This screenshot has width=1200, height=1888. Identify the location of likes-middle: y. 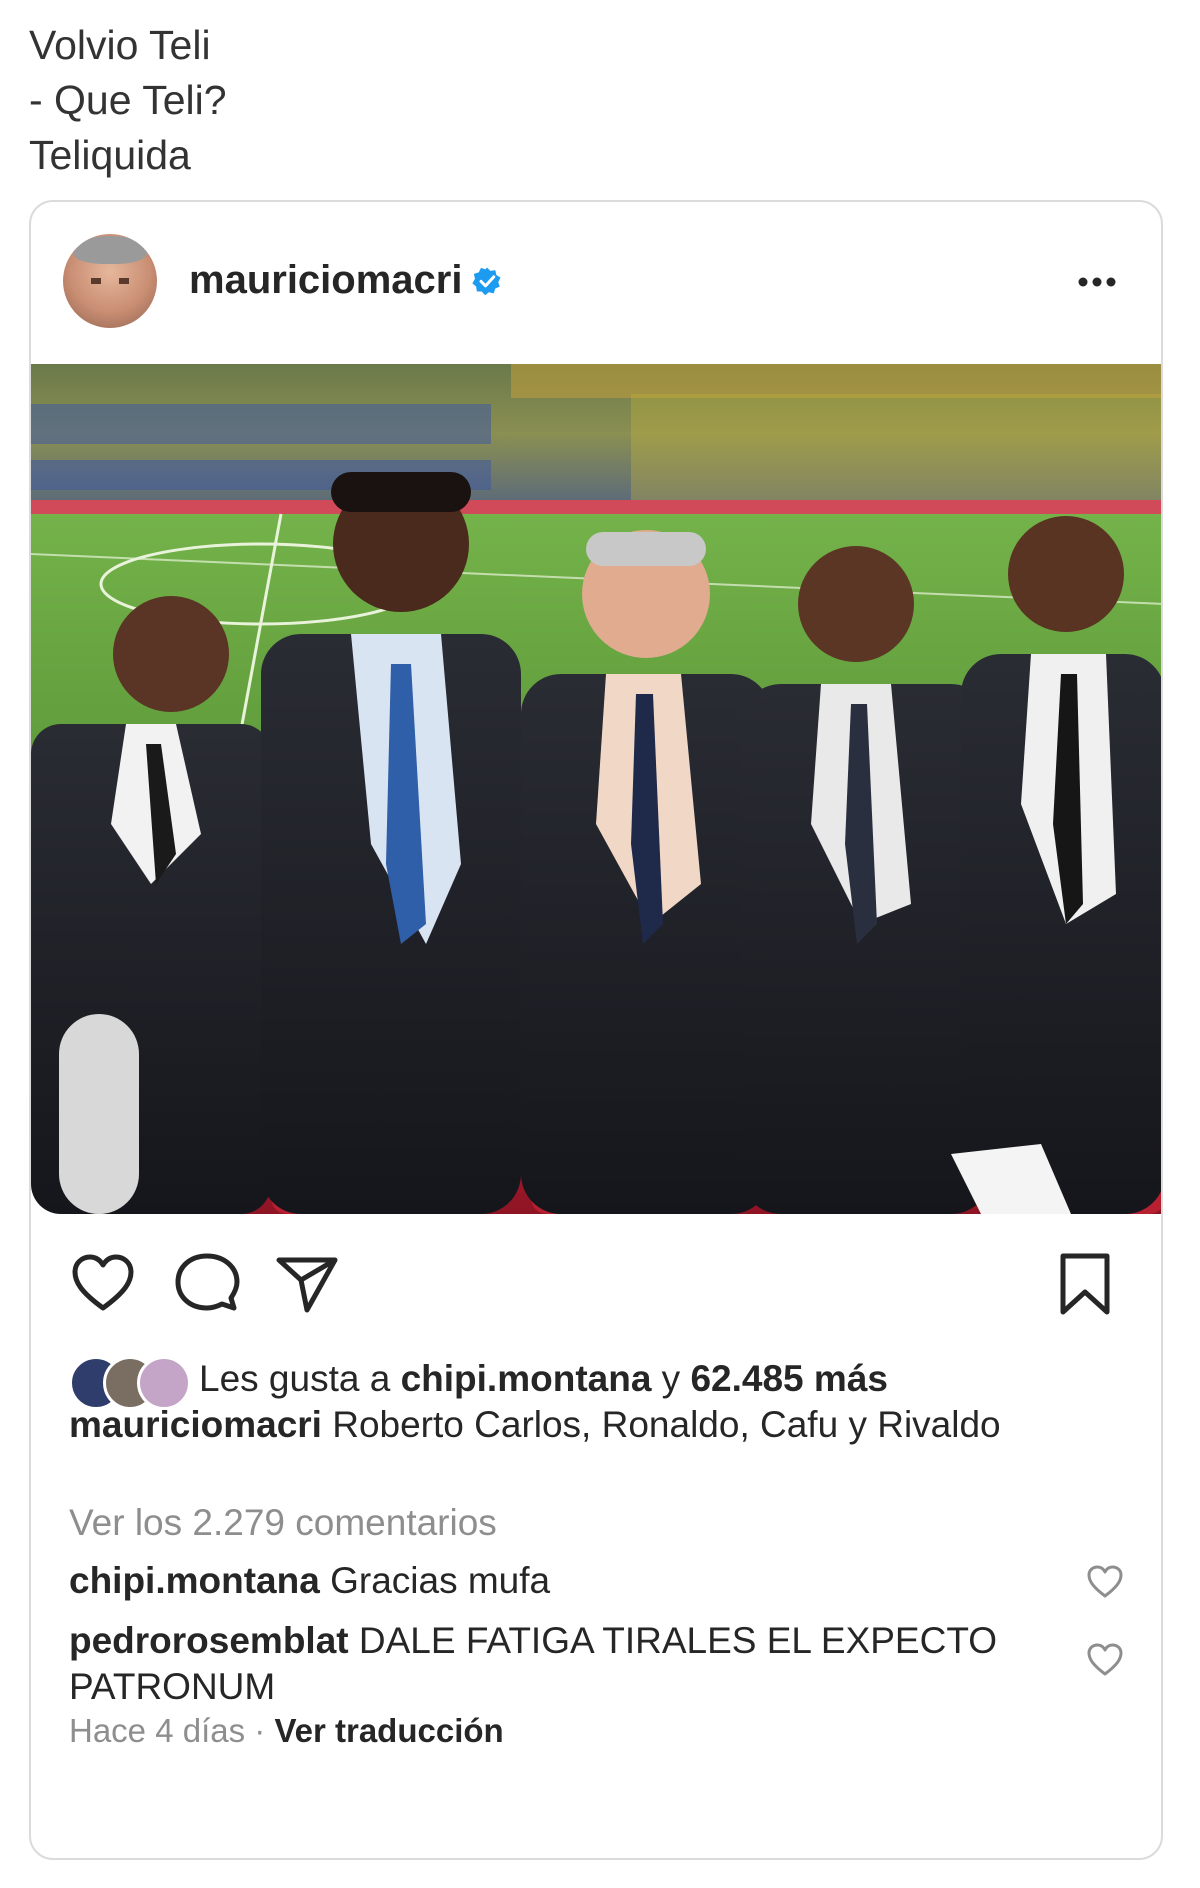
(671, 1378).